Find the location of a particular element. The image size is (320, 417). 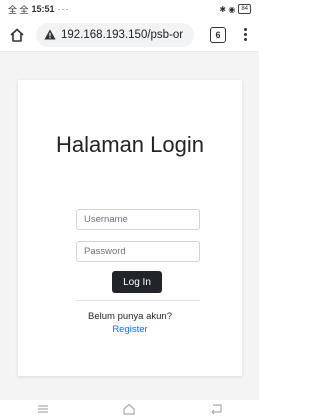

nav-home-button is located at coordinates (129, 409).